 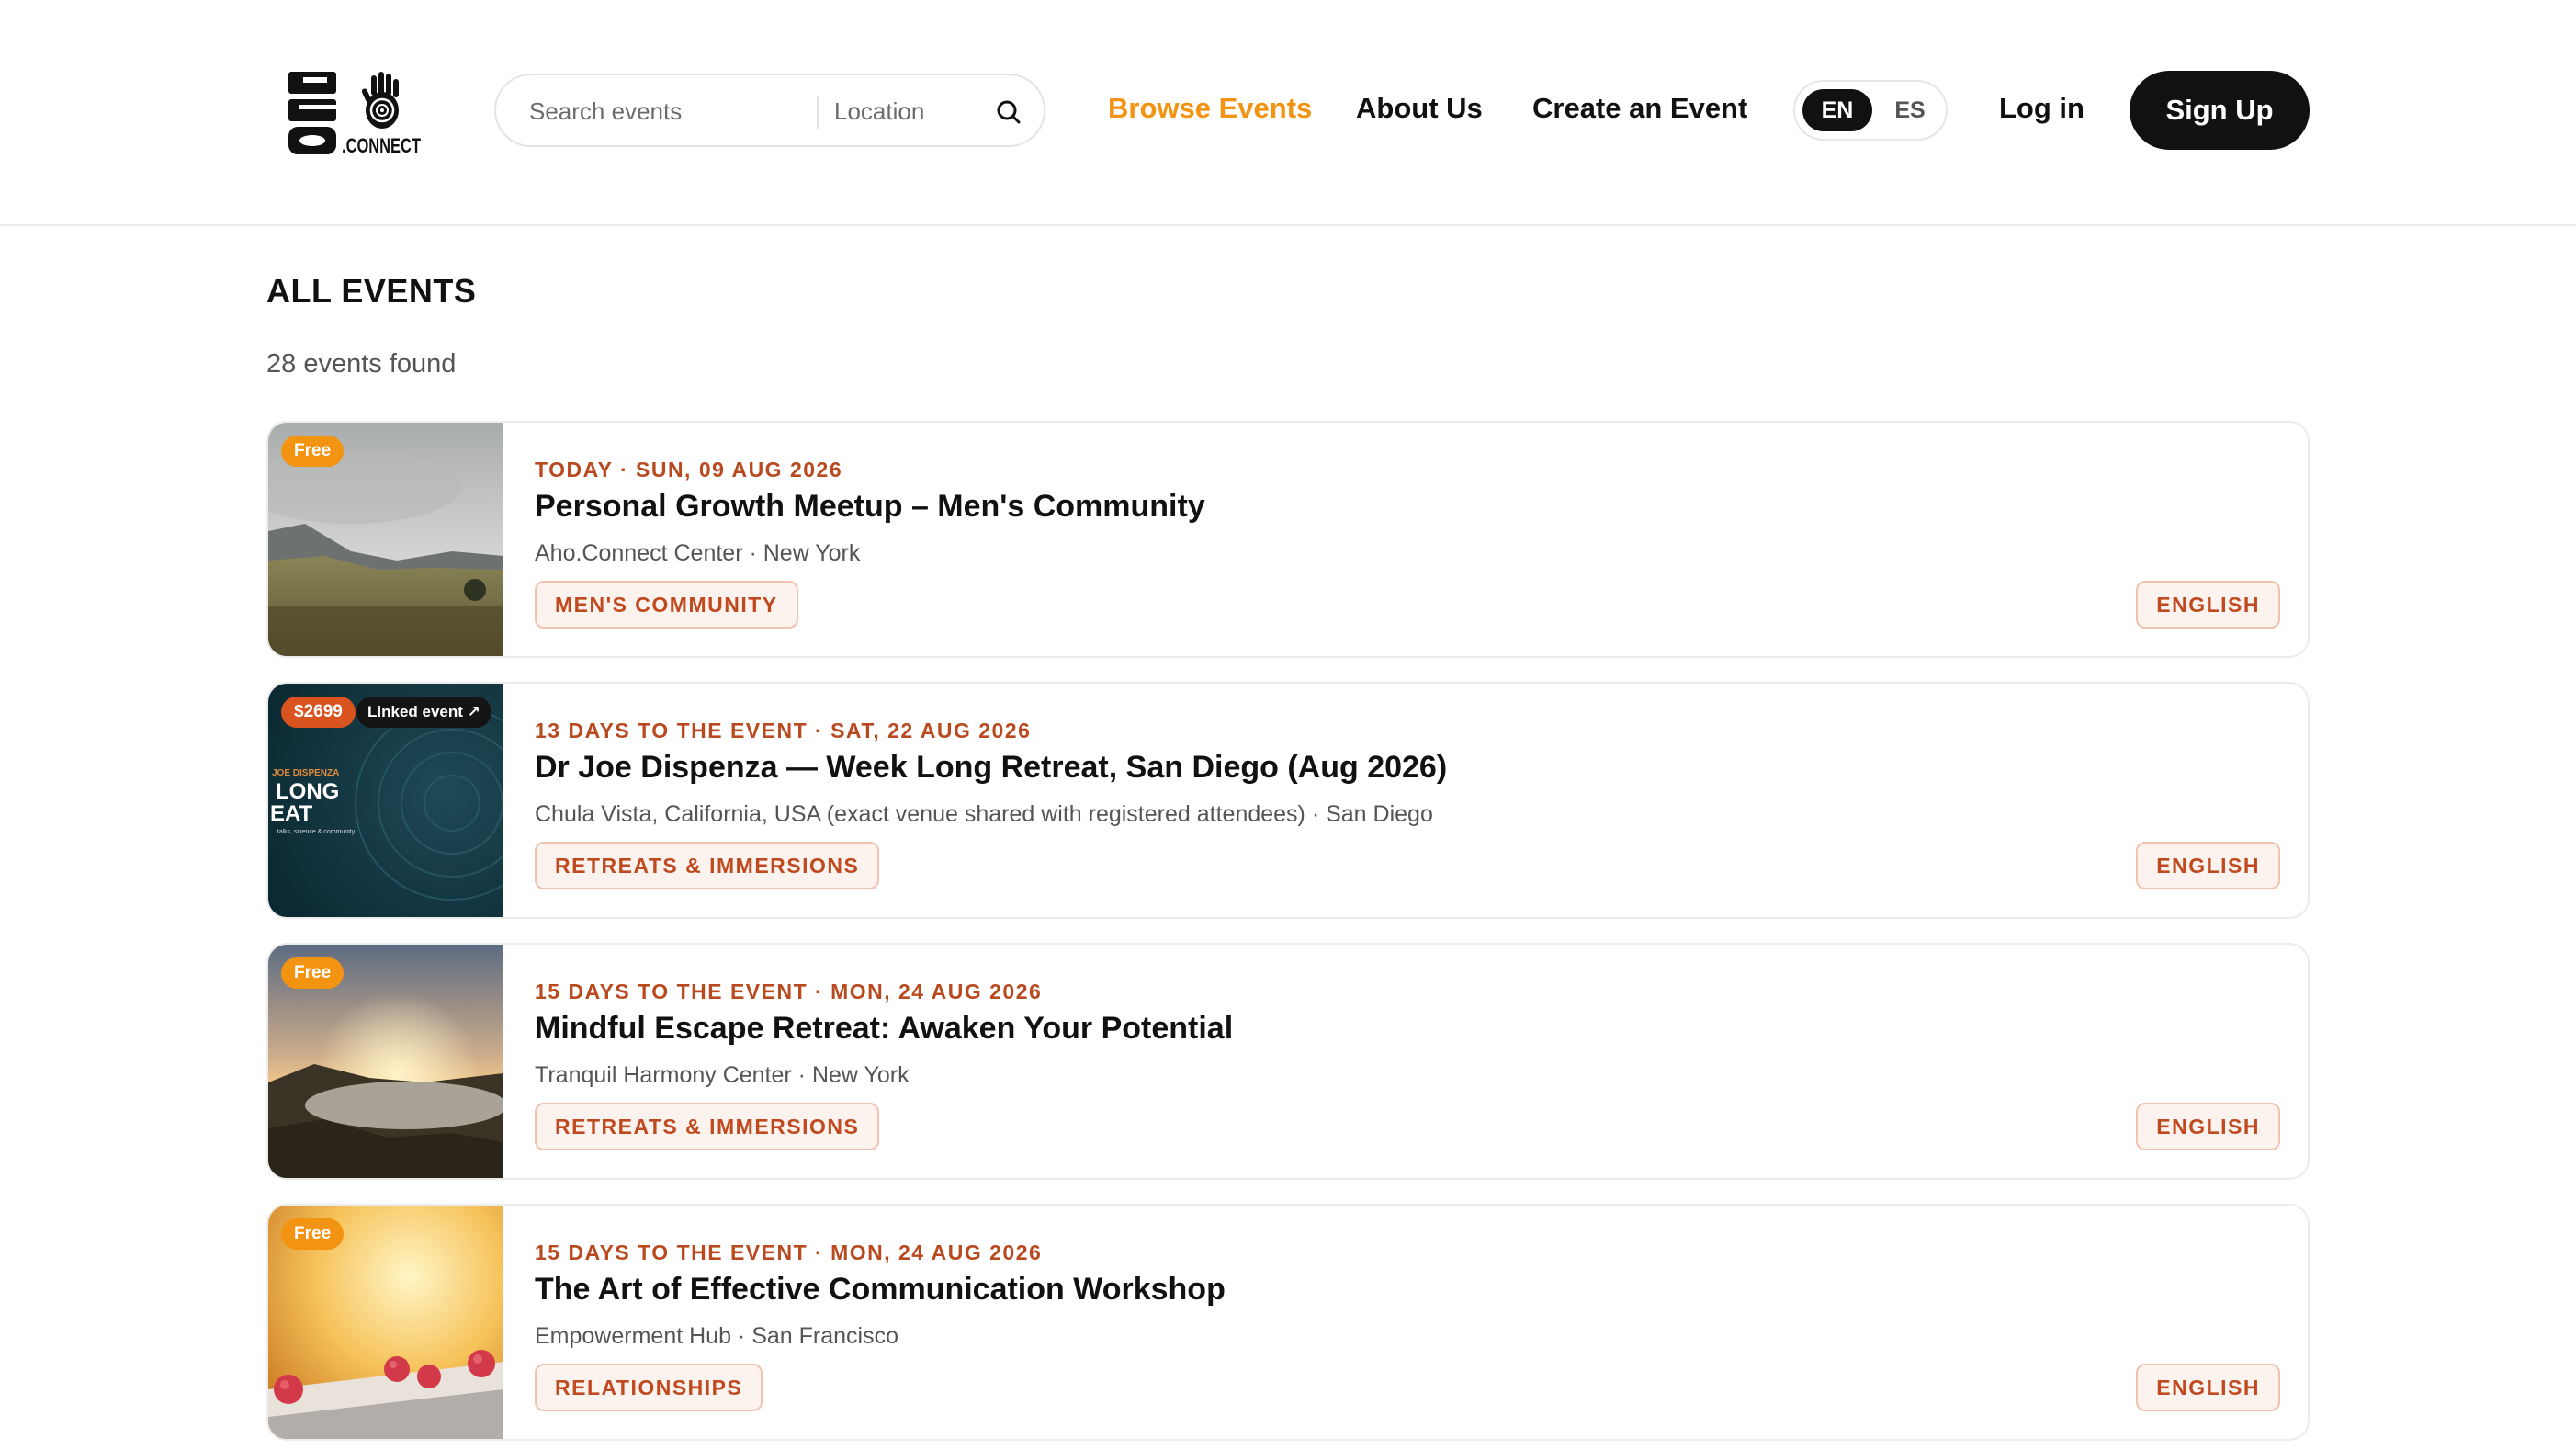 What do you see at coordinates (361, 364) in the screenshot?
I see `results-count: 28 events found` at bounding box center [361, 364].